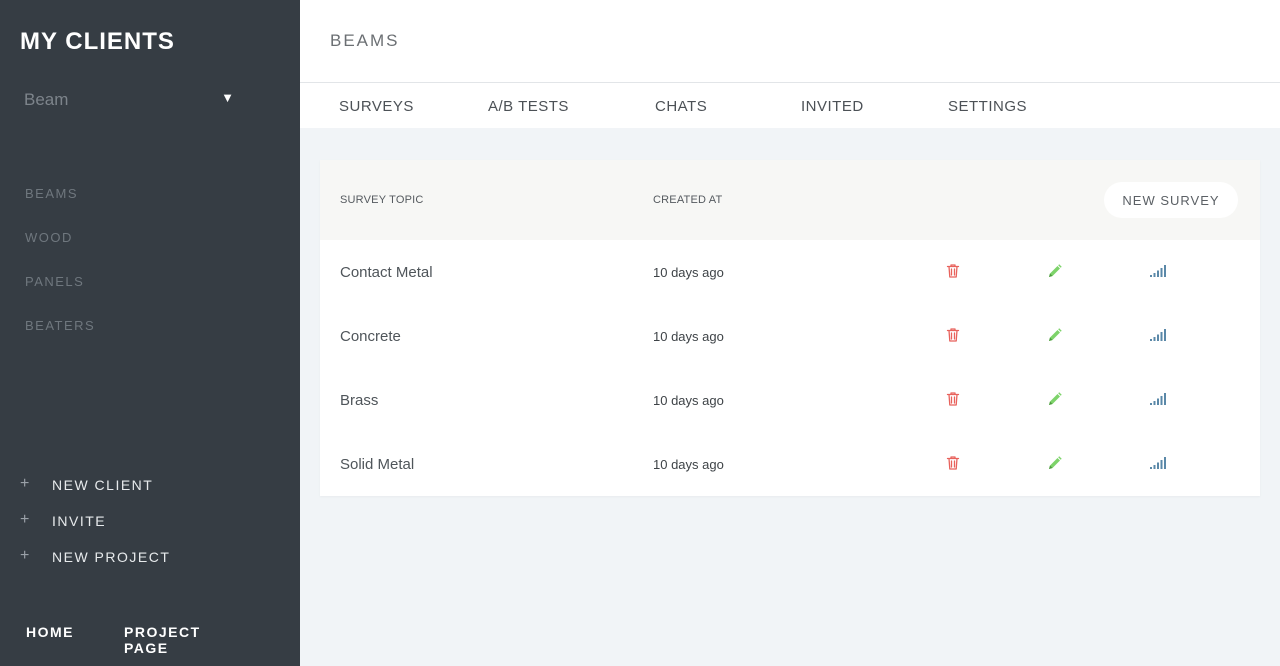  I want to click on sidebar-item-beams: BEAMS, so click(60, 208).